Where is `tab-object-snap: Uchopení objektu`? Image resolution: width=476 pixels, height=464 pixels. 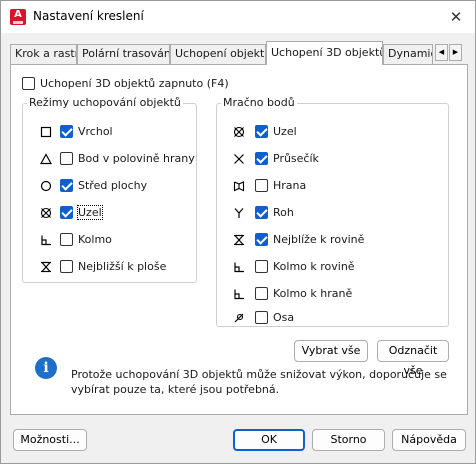 tab-object-snap: Uchopení objektu is located at coordinates (218, 54).